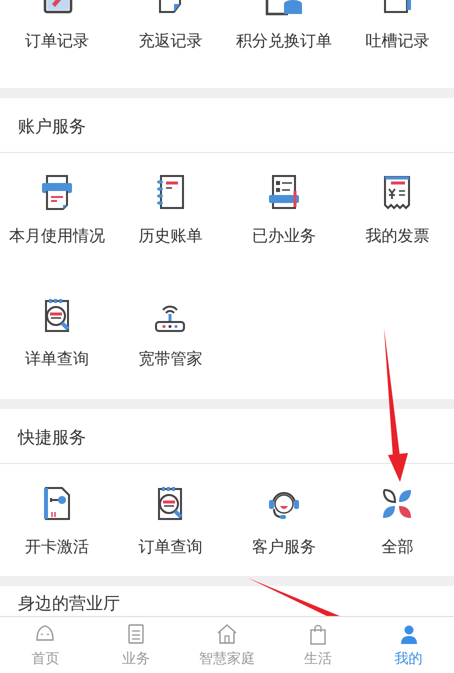 This screenshot has width=454, height=673. What do you see at coordinates (170, 41) in the screenshot?
I see `service-label: 充返记录` at bounding box center [170, 41].